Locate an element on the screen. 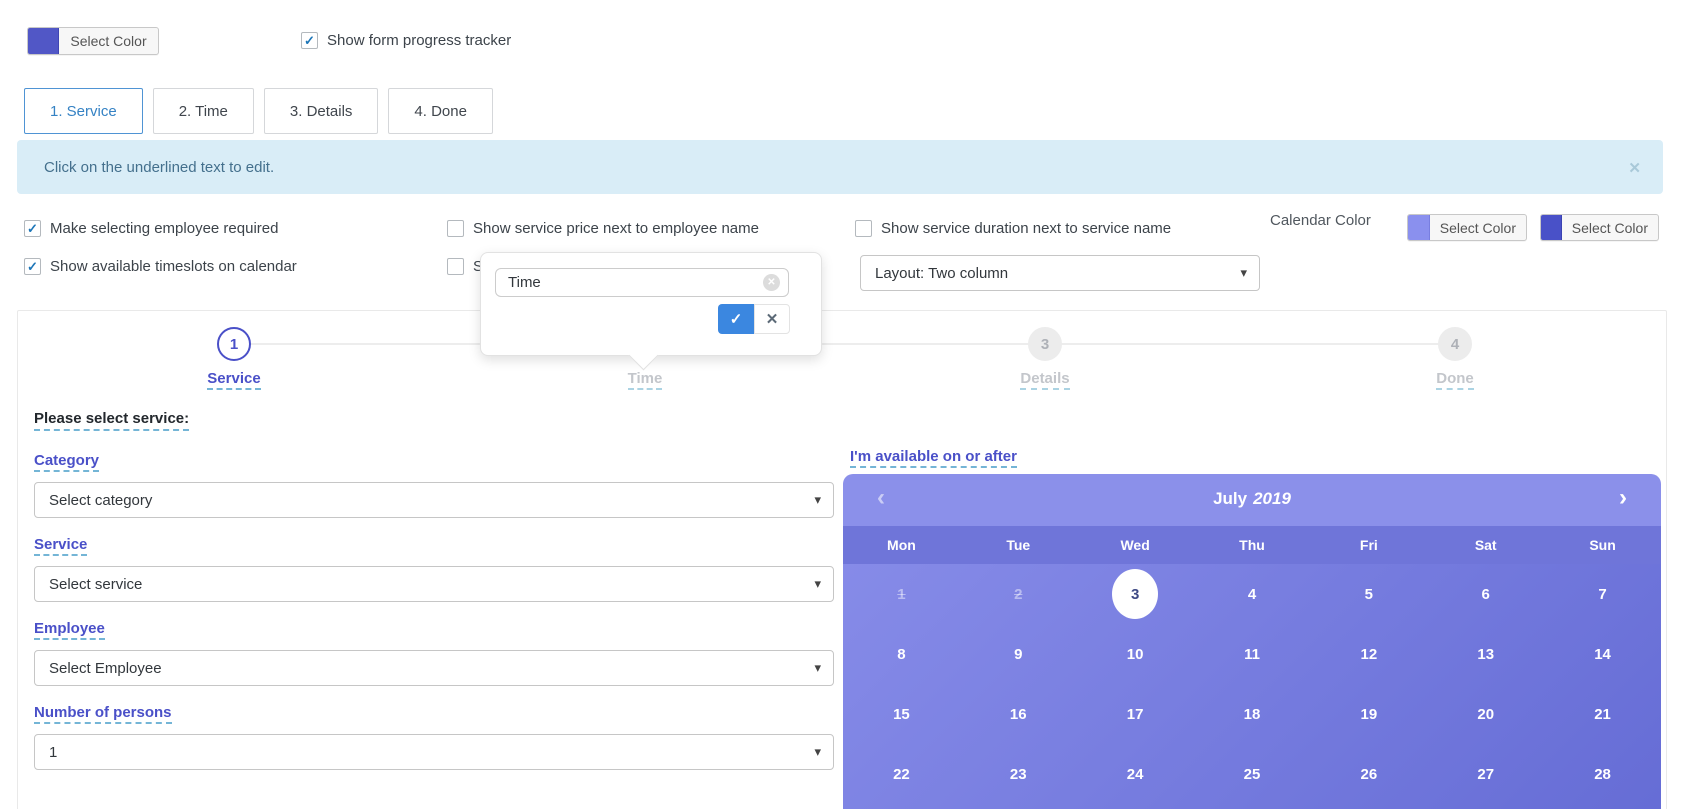 This screenshot has width=1685, height=809. tab-label: 1. Service is located at coordinates (83, 111).